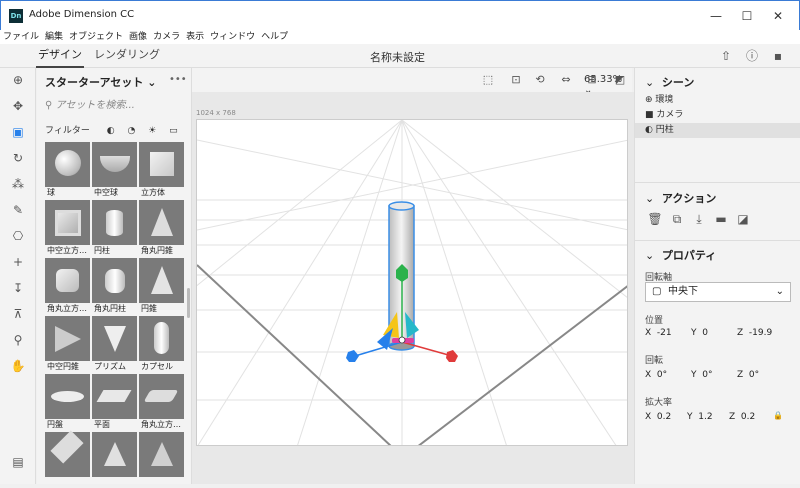 The image size is (800, 488). I want to click on panel-toggle-icon: ▤, so click(18, 462).